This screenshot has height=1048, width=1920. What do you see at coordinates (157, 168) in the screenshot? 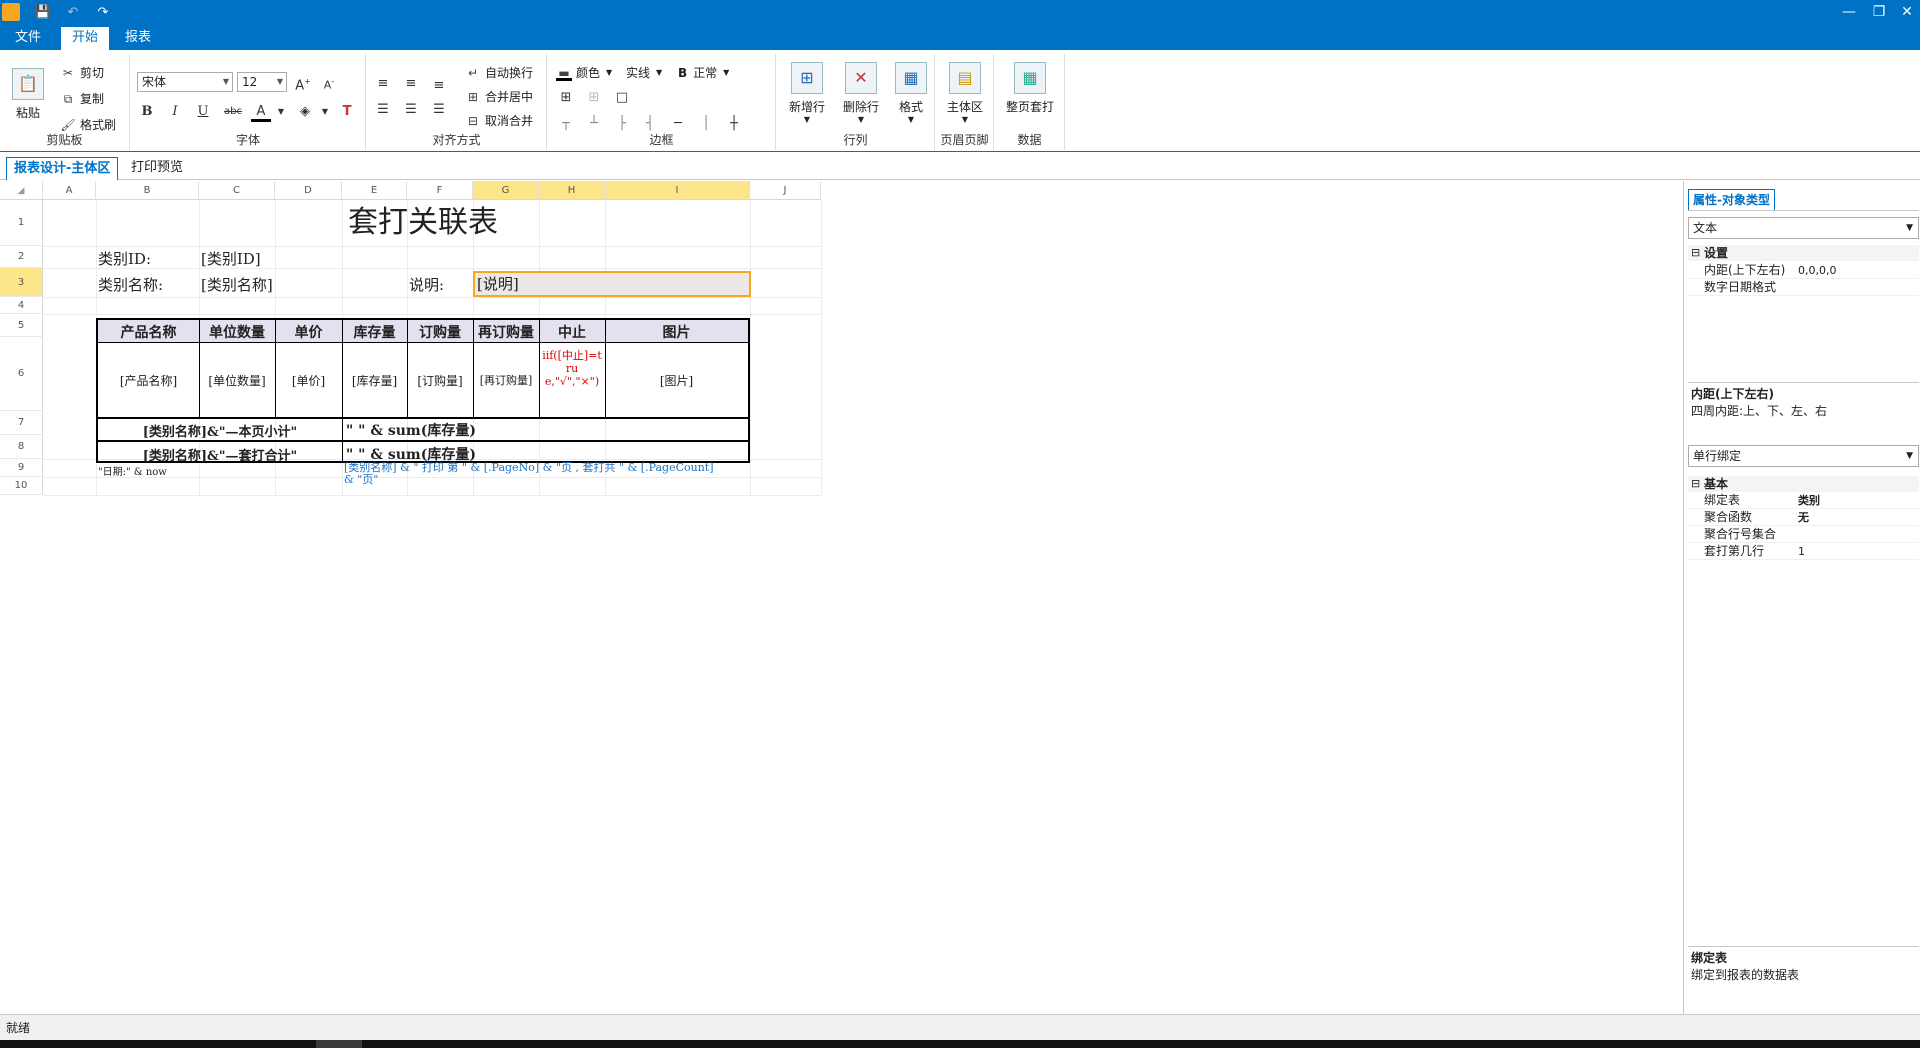
I see `tab-preview: 打印预览` at bounding box center [157, 168].